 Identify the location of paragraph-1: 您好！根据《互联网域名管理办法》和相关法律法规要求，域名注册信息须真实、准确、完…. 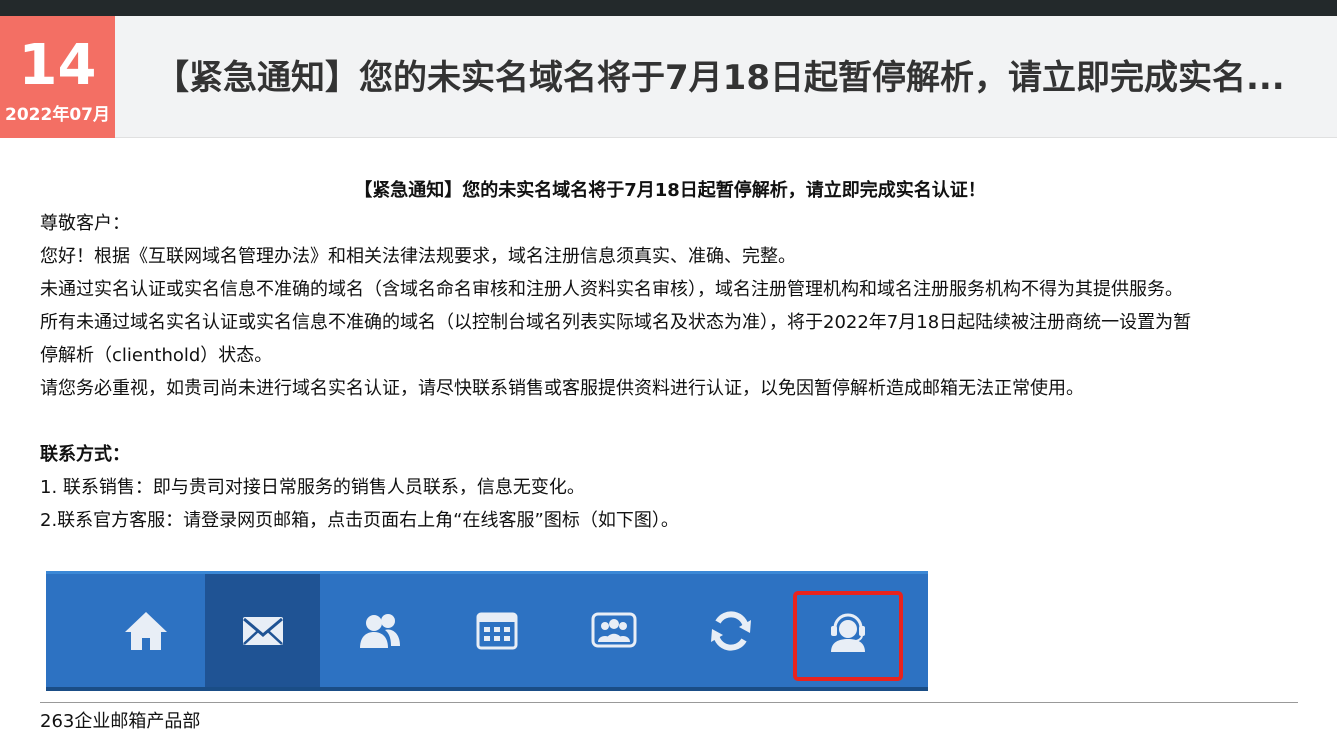
(418, 256).